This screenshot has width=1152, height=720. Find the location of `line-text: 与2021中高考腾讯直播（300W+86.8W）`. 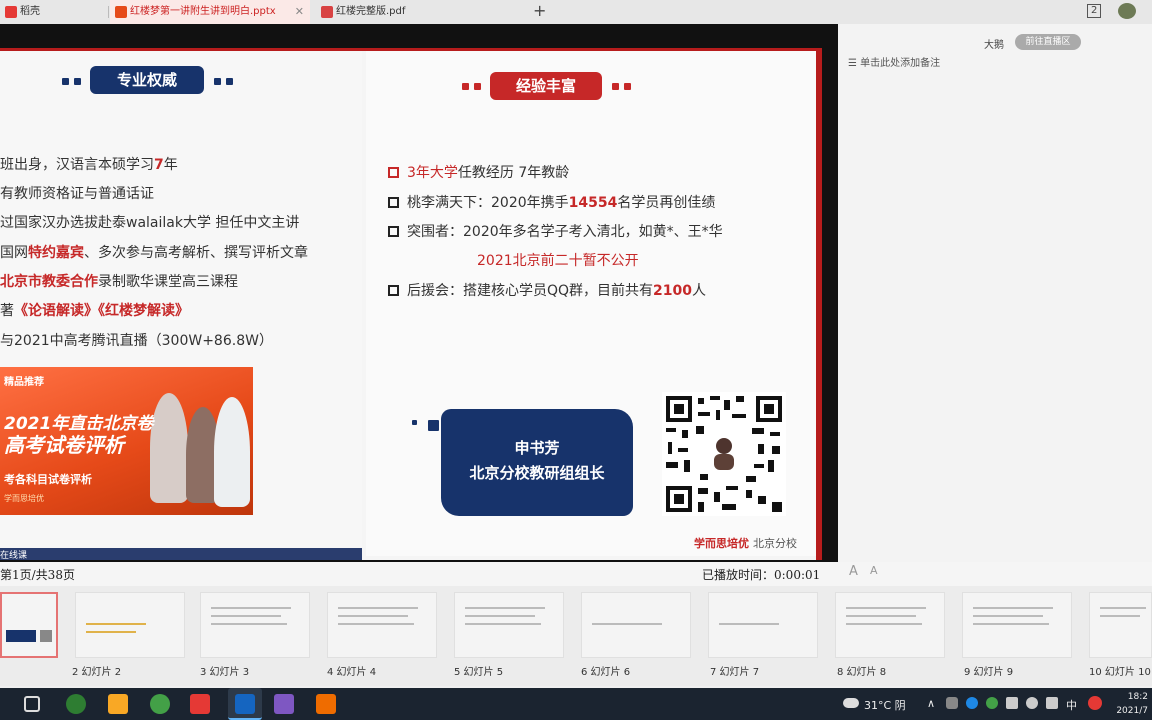

line-text: 与2021中高考腾讯直播（300W+86.8W） is located at coordinates (136, 341).